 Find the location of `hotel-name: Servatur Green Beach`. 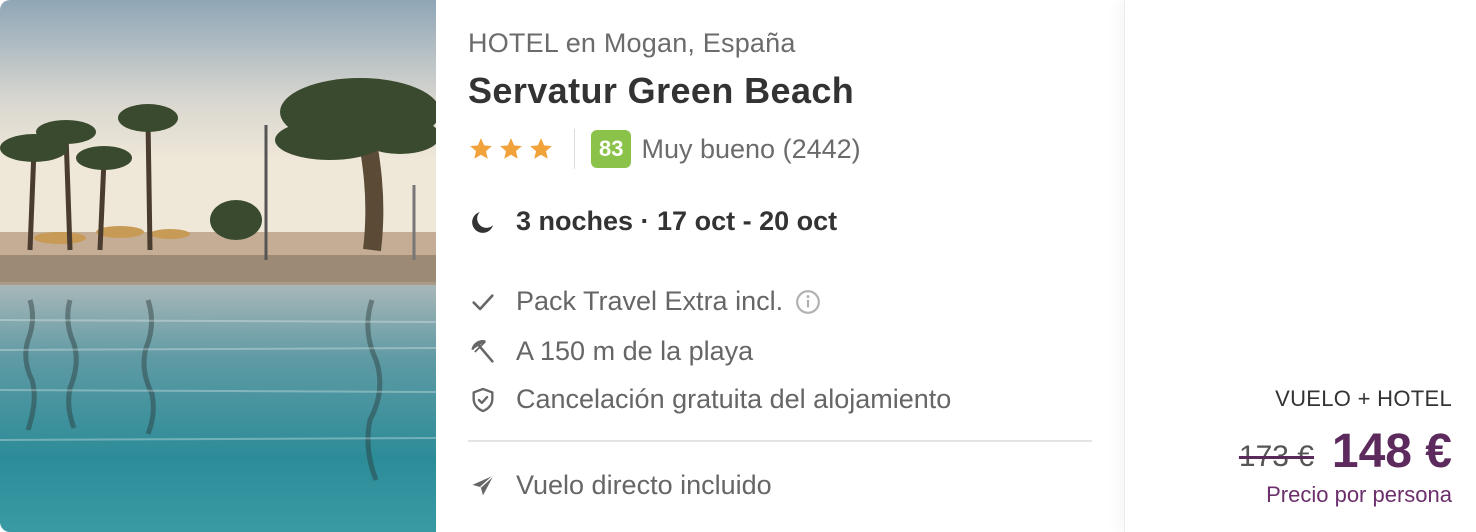

hotel-name: Servatur Green Beach is located at coordinates (661, 91).